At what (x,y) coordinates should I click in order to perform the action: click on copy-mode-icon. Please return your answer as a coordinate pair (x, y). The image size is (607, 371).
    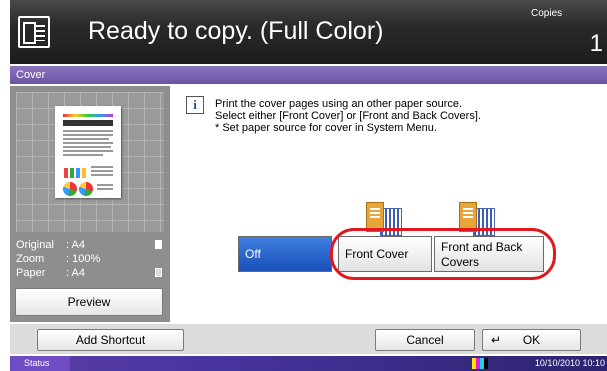
    Looking at the image, I should click on (34, 32).